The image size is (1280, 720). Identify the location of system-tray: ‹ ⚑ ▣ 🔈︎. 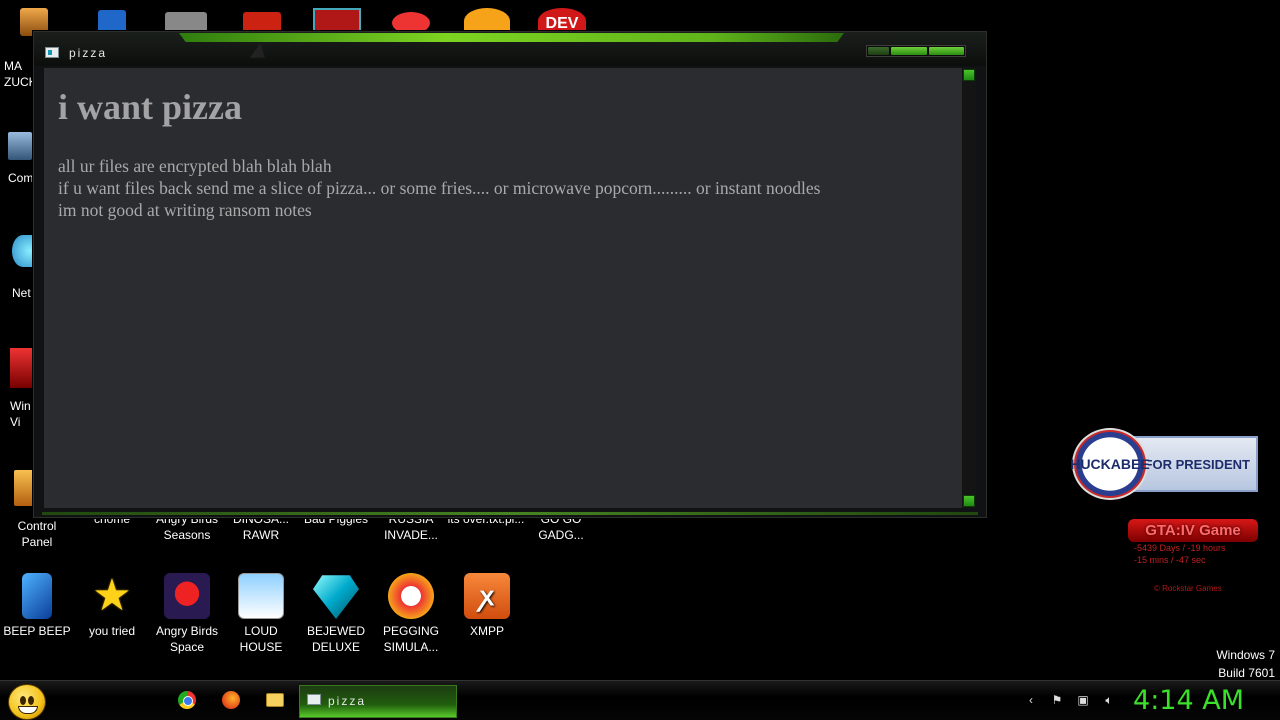
(1070, 700).